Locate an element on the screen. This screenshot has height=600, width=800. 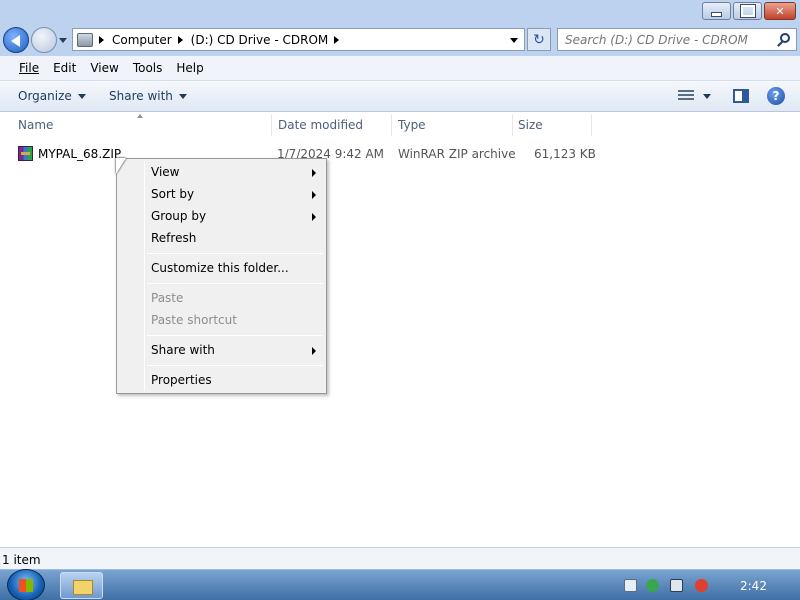
ctx-sort-by: Sort by is located at coordinates (172, 194).